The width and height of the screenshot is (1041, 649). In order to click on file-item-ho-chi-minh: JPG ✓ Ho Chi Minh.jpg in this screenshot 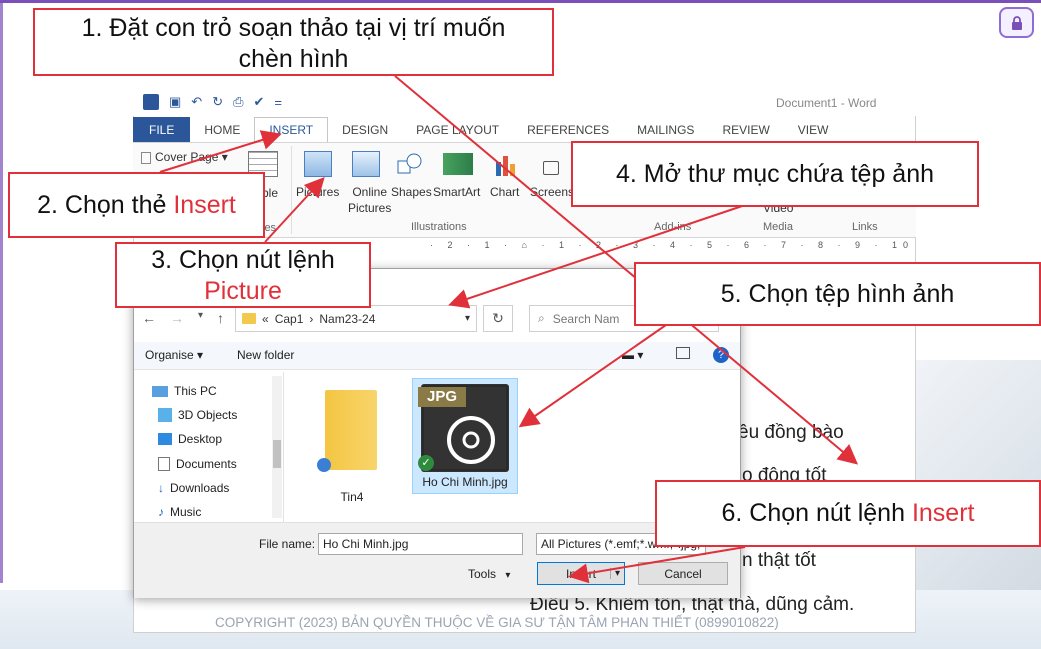, I will do `click(465, 436)`.